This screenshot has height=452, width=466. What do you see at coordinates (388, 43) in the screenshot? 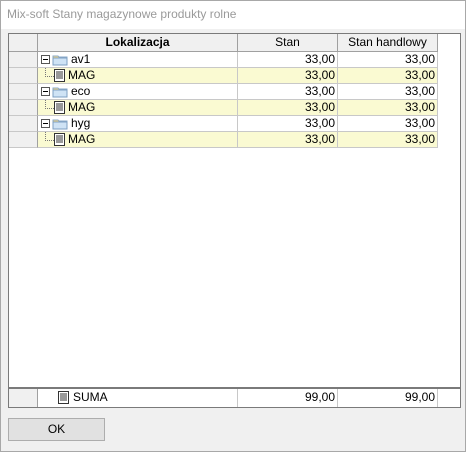
I see `column-header-stan-handlowy: Stan handlowy` at bounding box center [388, 43].